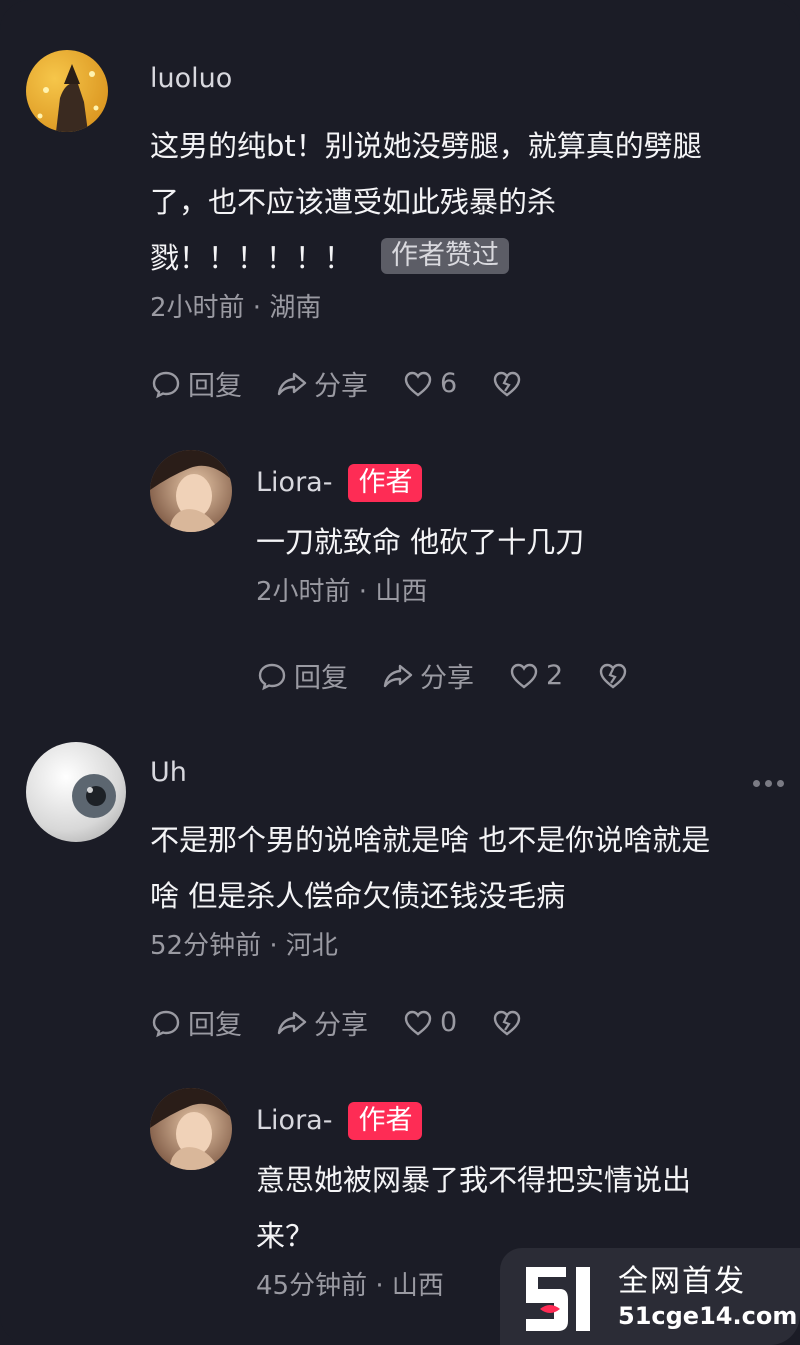  I want to click on comment-text-line: 意思她被网暴了我不得把实情说出, so click(474, 1180).